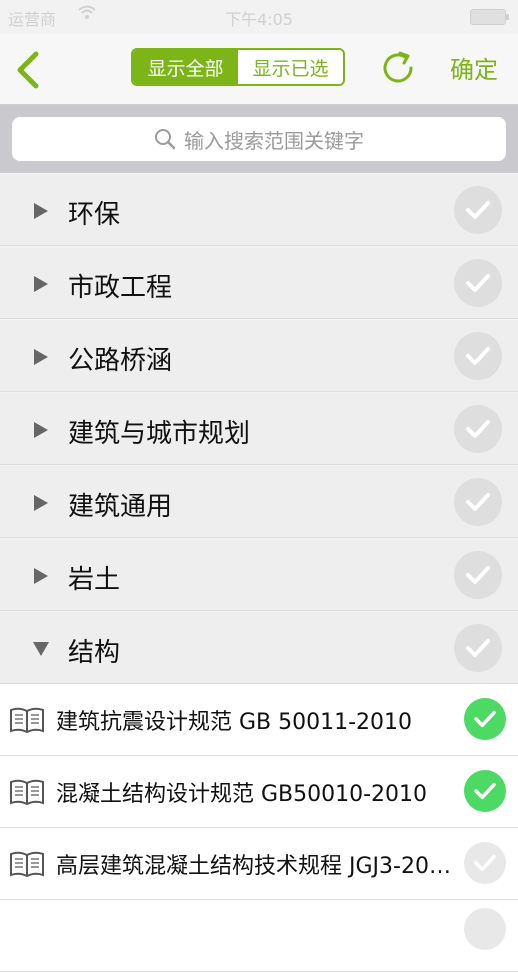  I want to click on category-row: 建筑与城市规划, so click(259, 429).